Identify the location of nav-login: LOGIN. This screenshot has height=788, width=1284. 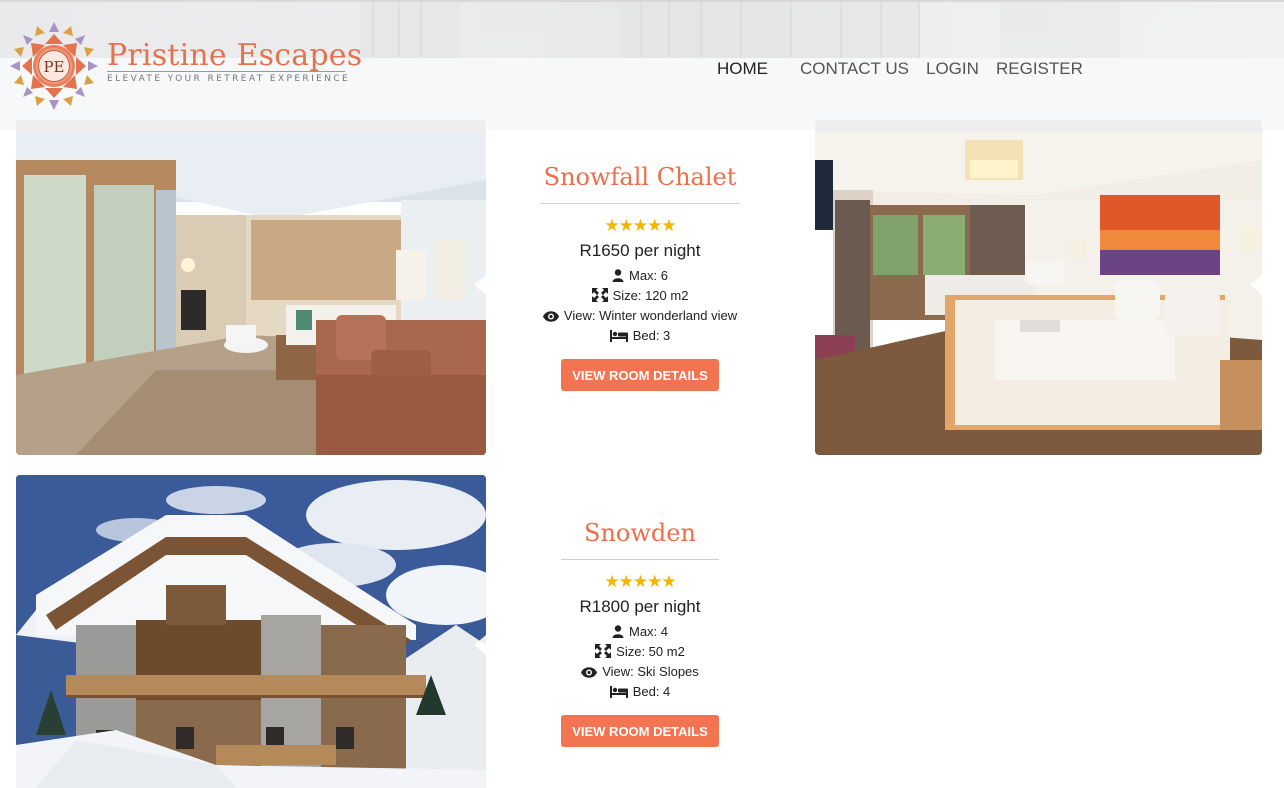
(952, 69).